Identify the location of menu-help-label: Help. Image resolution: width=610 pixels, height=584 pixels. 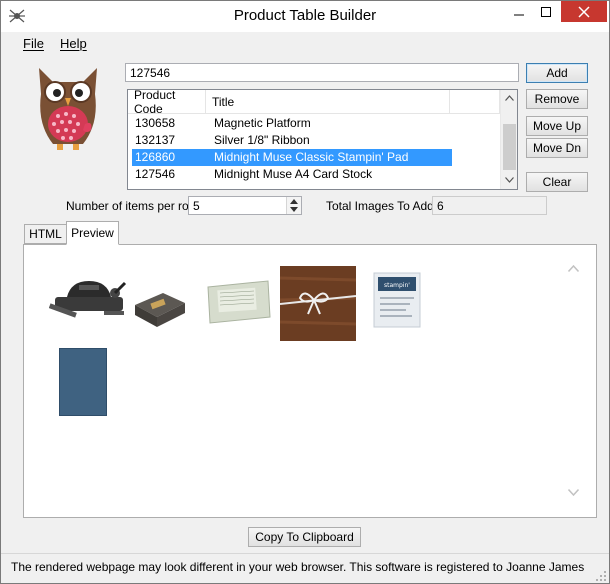
(73, 43).